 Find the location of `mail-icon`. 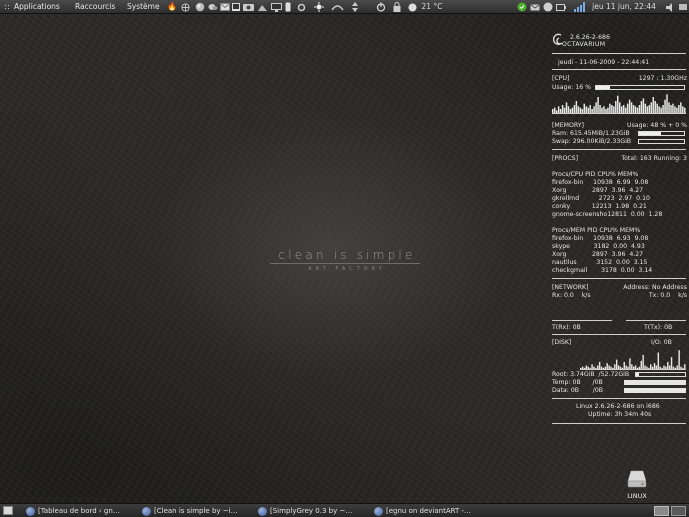

mail-icon is located at coordinates (225, 7).